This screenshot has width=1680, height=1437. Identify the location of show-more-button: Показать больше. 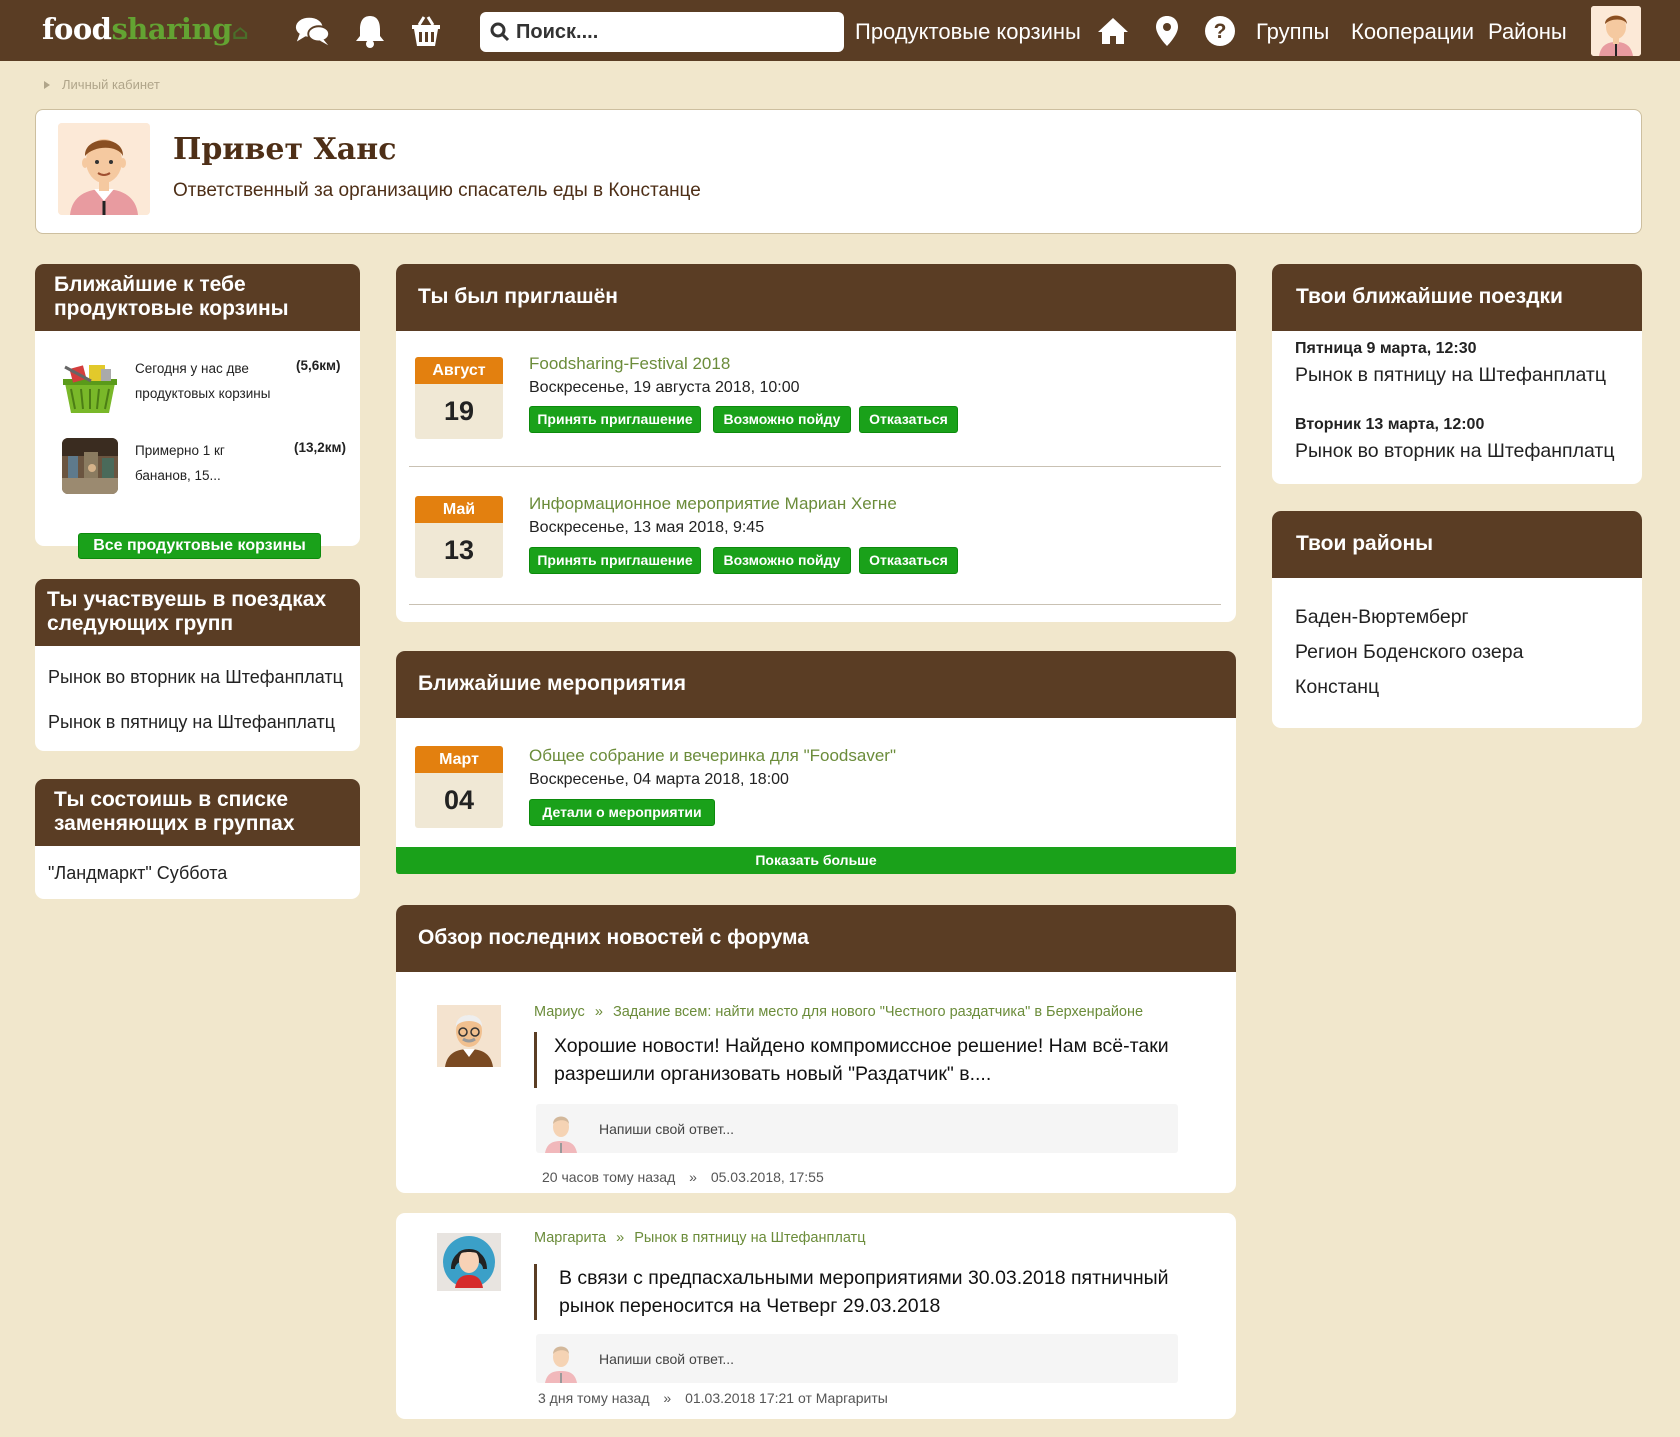
(816, 860).